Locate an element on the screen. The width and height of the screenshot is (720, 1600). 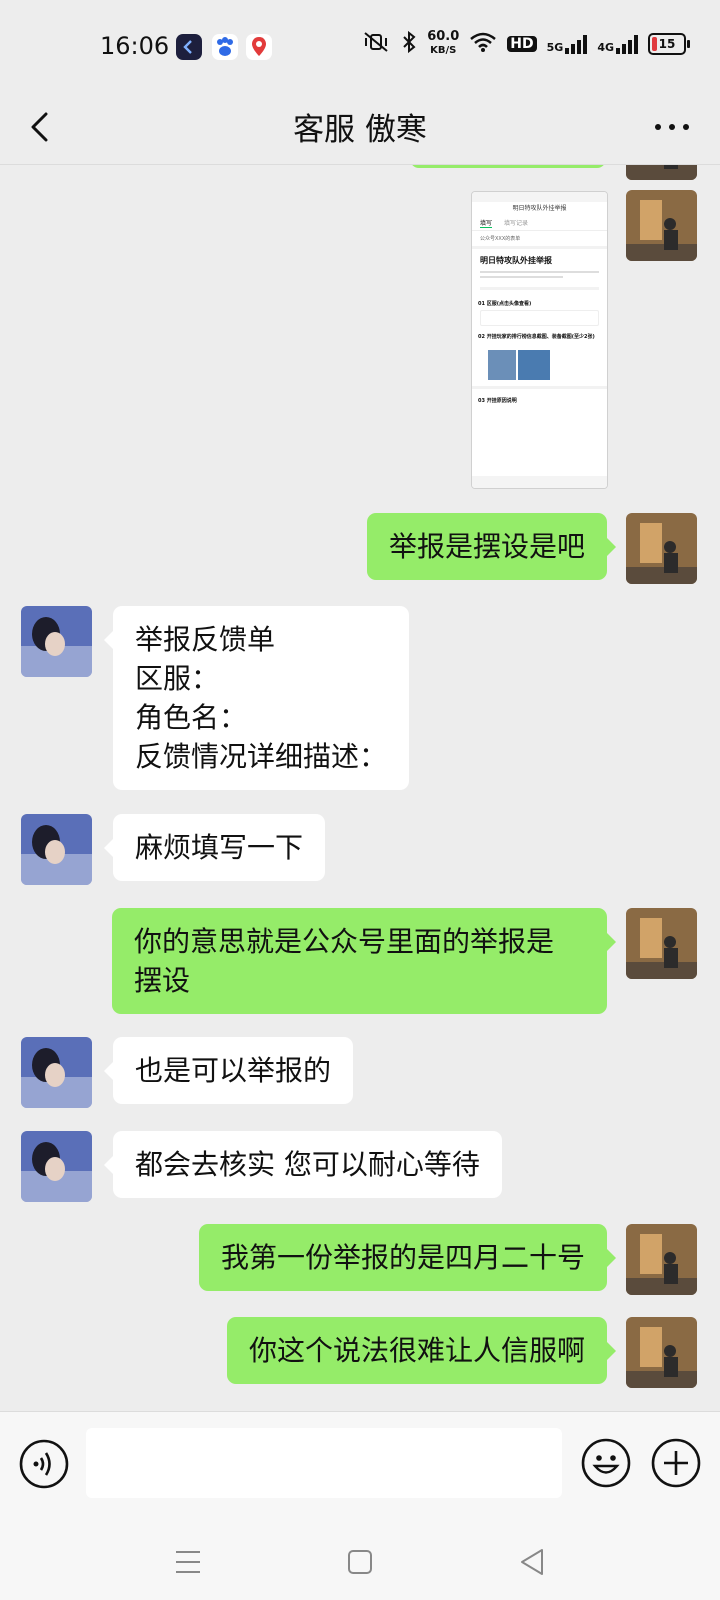
net-speed: 60.0 KB/S is located at coordinates (443, 44).